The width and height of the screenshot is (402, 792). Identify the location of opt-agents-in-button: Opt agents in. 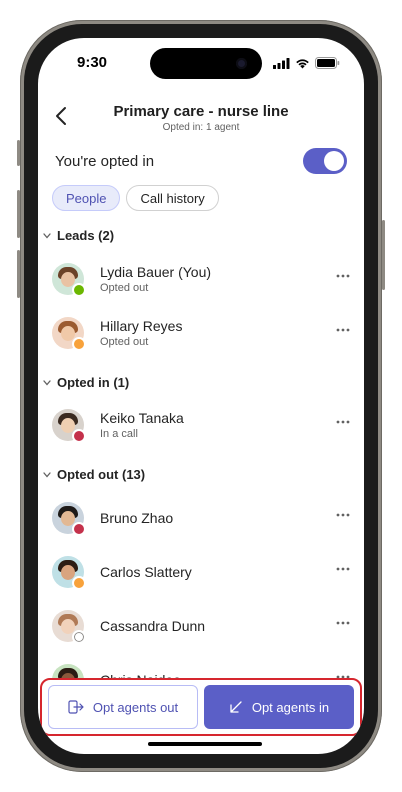
(279, 707).